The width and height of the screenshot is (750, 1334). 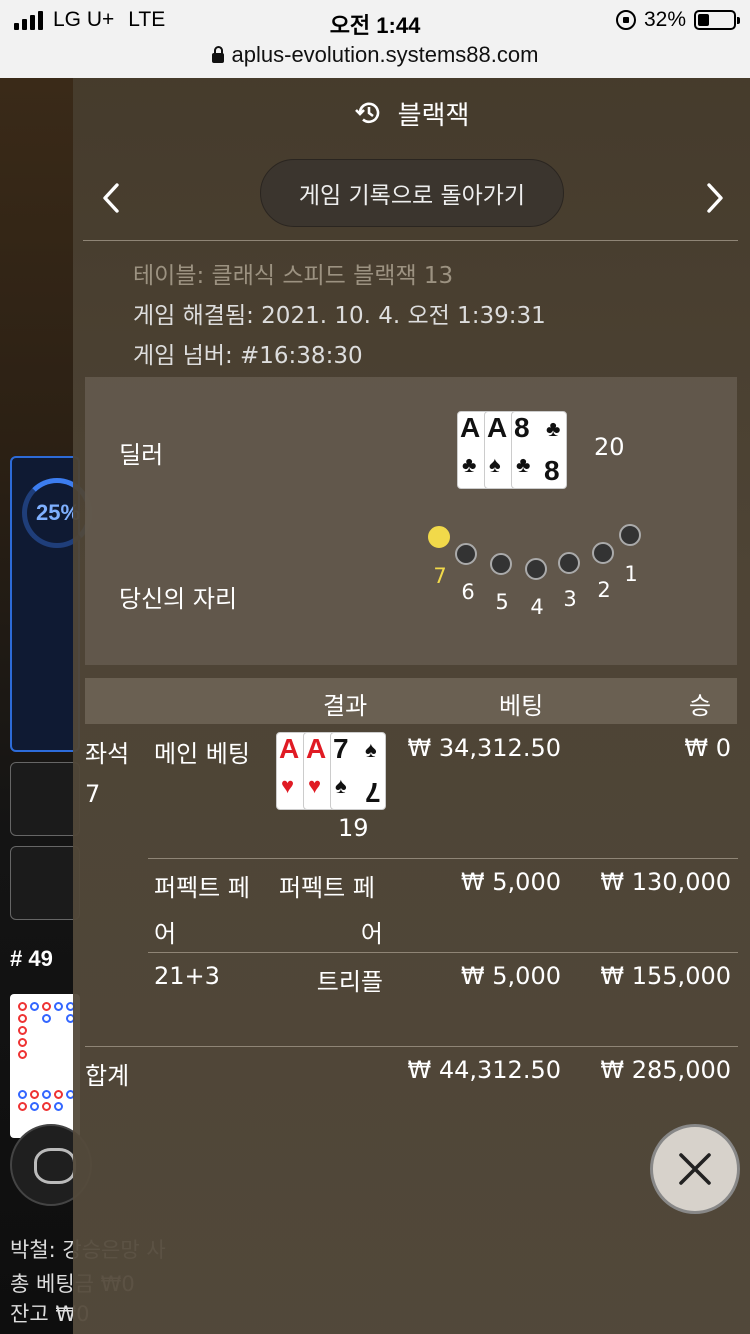 What do you see at coordinates (178, 599) in the screenshot?
I see `seat-label: 당신의 자리` at bounding box center [178, 599].